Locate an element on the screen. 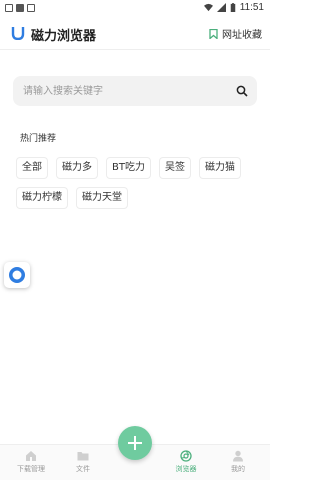 This screenshot has height=480, width=320. tag-wuqian: 吴签 is located at coordinates (174, 168).